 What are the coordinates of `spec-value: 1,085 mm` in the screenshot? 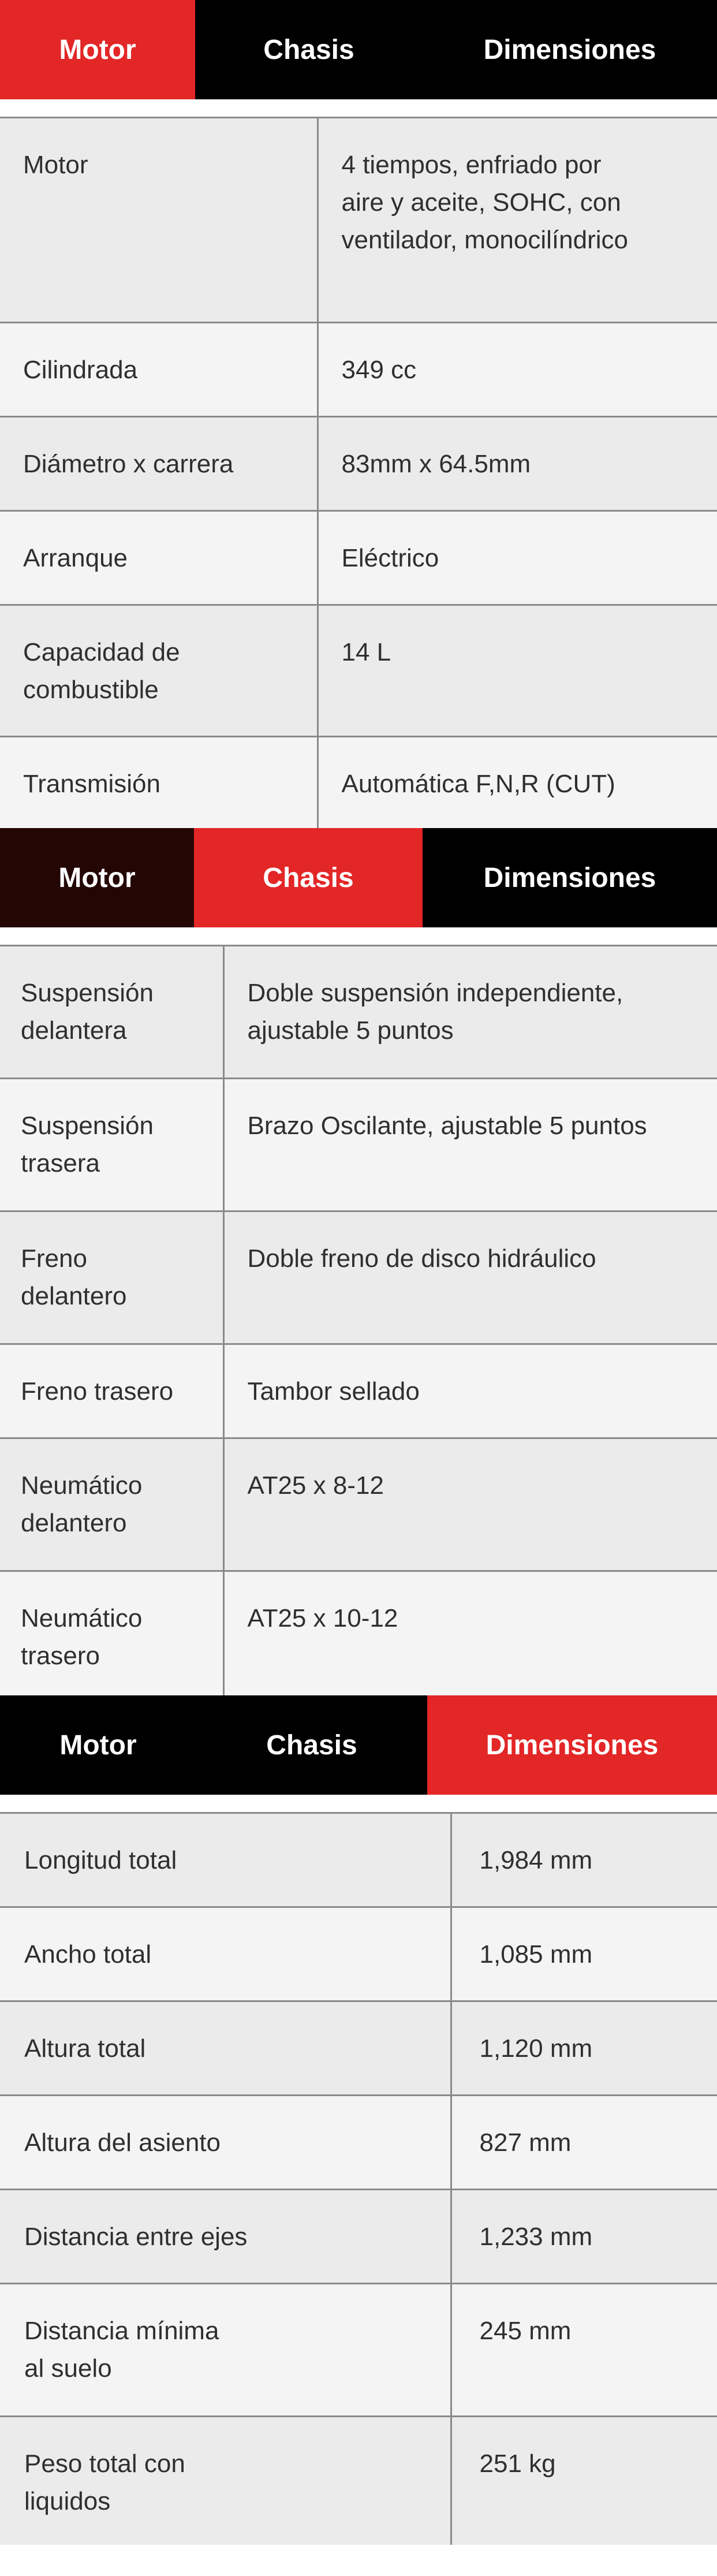 It's located at (536, 1955).